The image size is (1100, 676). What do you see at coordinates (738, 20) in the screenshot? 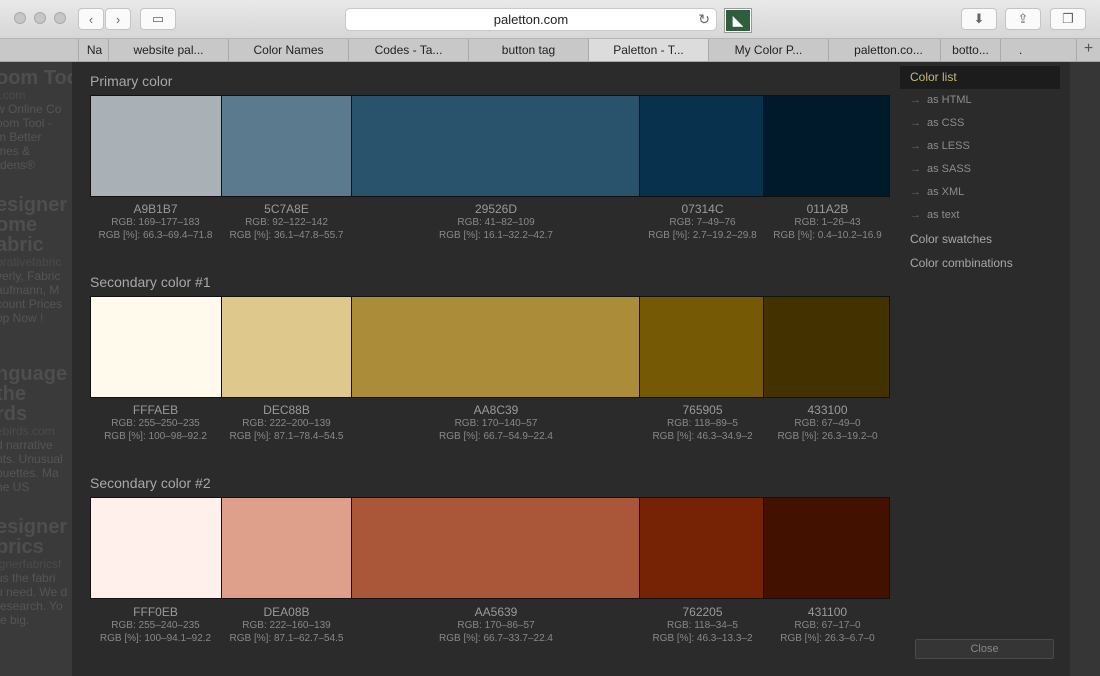
I see `extension-icon: ◣` at bounding box center [738, 20].